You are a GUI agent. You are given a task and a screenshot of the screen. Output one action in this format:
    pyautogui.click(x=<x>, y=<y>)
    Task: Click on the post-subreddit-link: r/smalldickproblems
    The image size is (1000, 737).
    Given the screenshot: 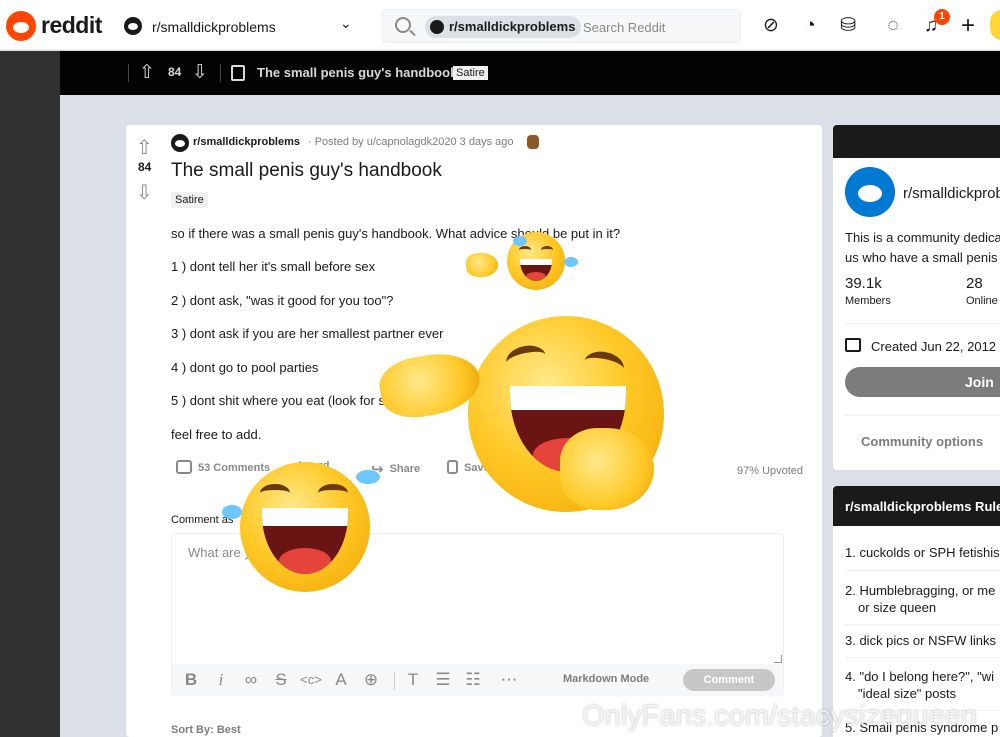 What is the action you would take?
    pyautogui.click(x=246, y=142)
    